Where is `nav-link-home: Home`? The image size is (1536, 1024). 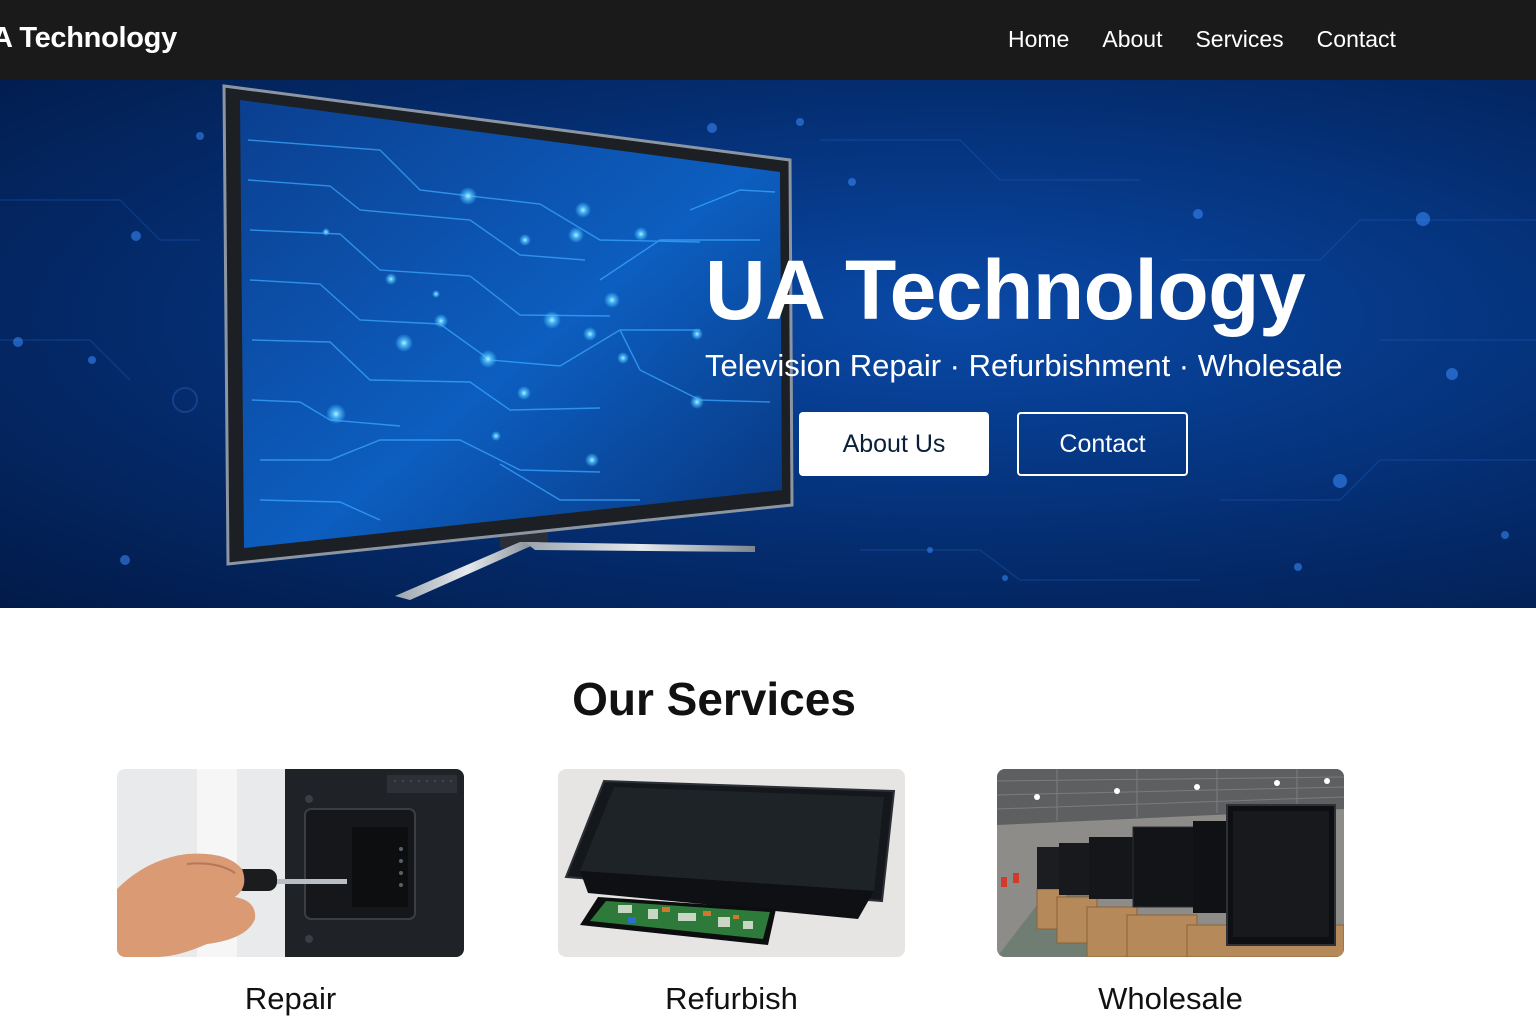
nav-link-home: Home is located at coordinates (1038, 39).